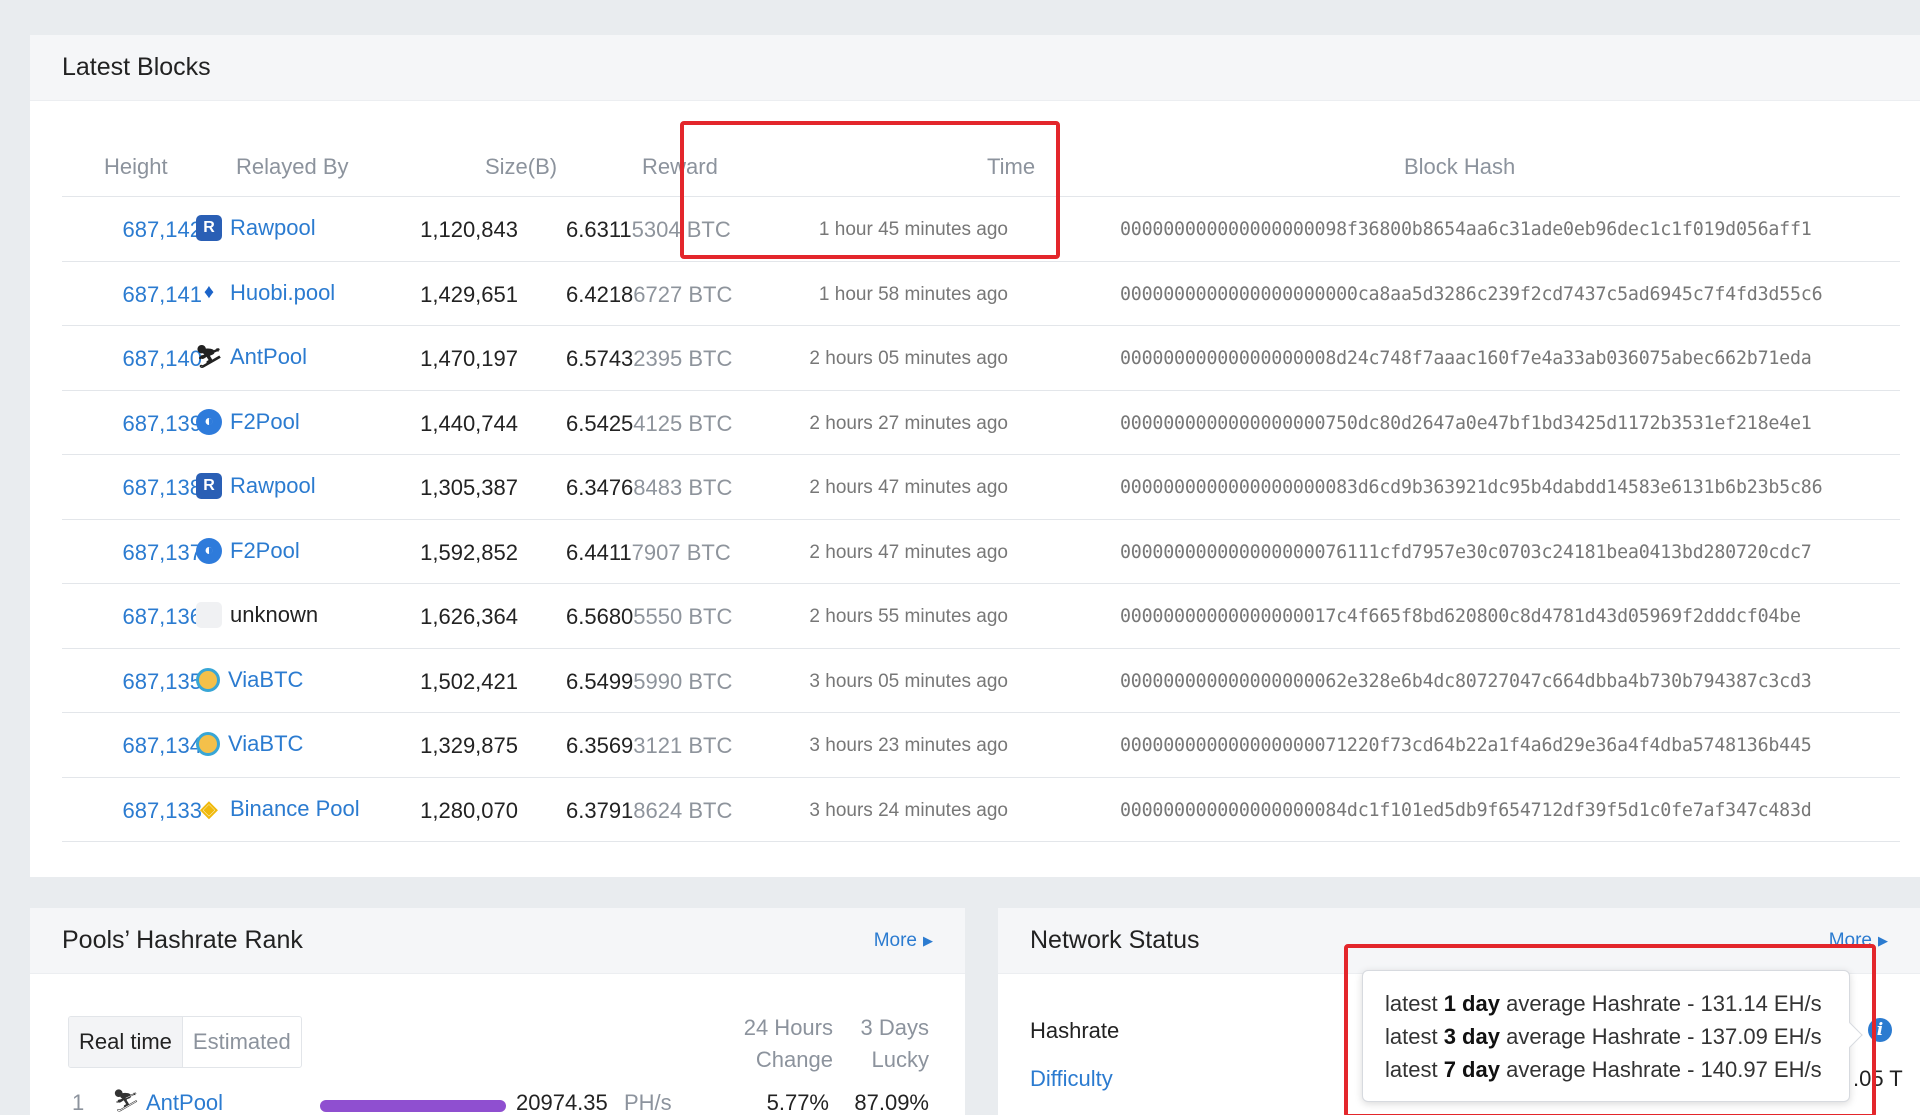 The width and height of the screenshot is (1920, 1115). What do you see at coordinates (683, 810) in the screenshot?
I see `reward-rest: 8624 BTC` at bounding box center [683, 810].